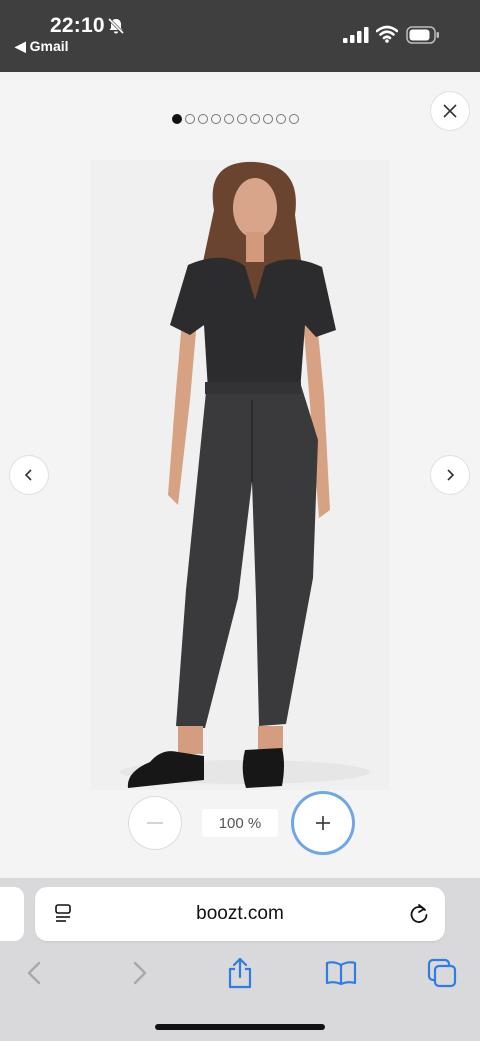  I want to click on chevron-right-icon, so click(451, 475).